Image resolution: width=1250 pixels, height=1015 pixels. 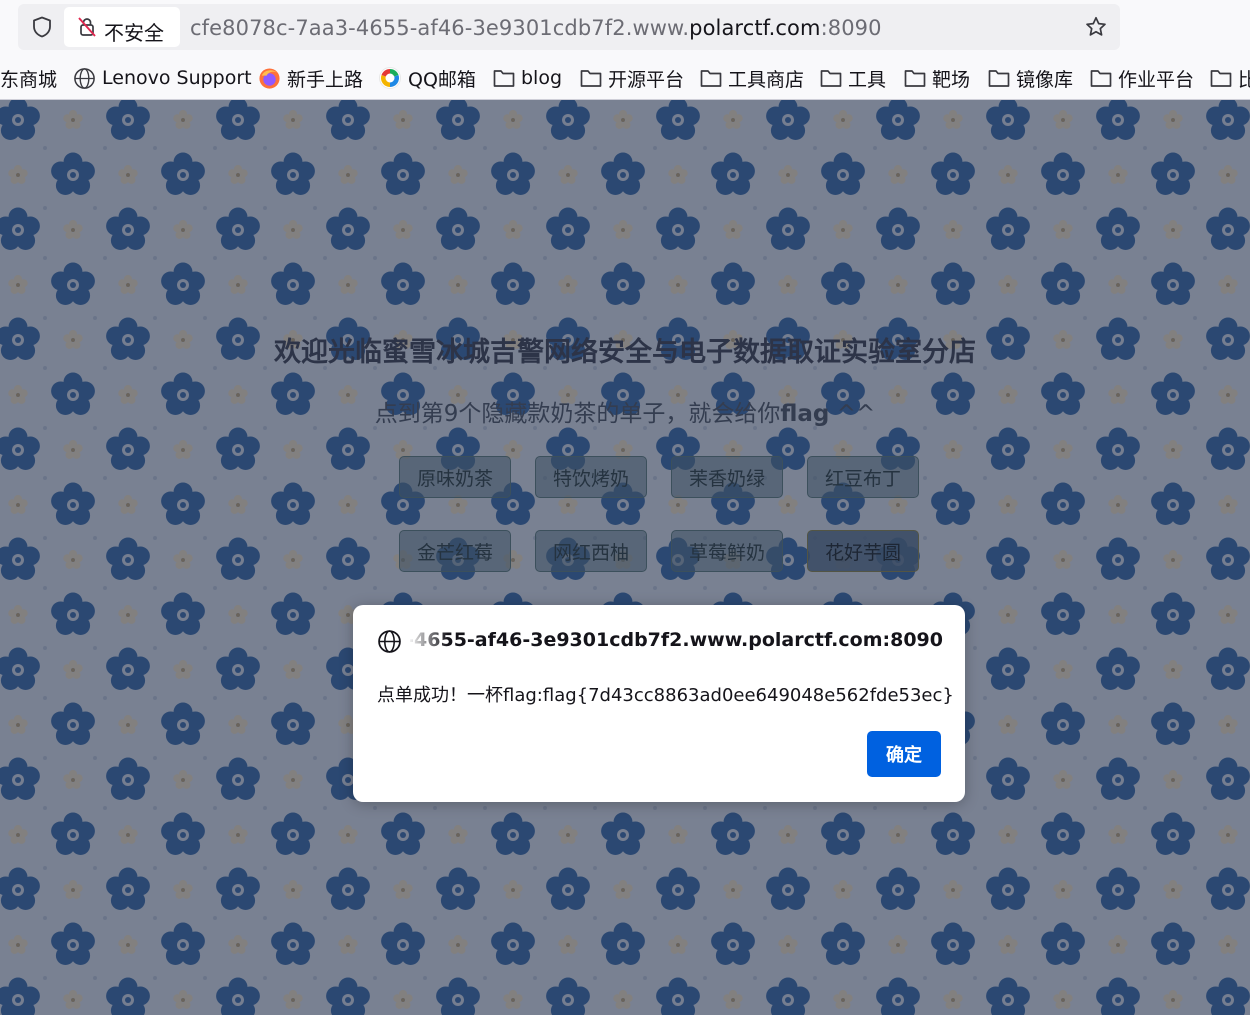 I want to click on bookmark-label: 作业平台, so click(x=1156, y=79).